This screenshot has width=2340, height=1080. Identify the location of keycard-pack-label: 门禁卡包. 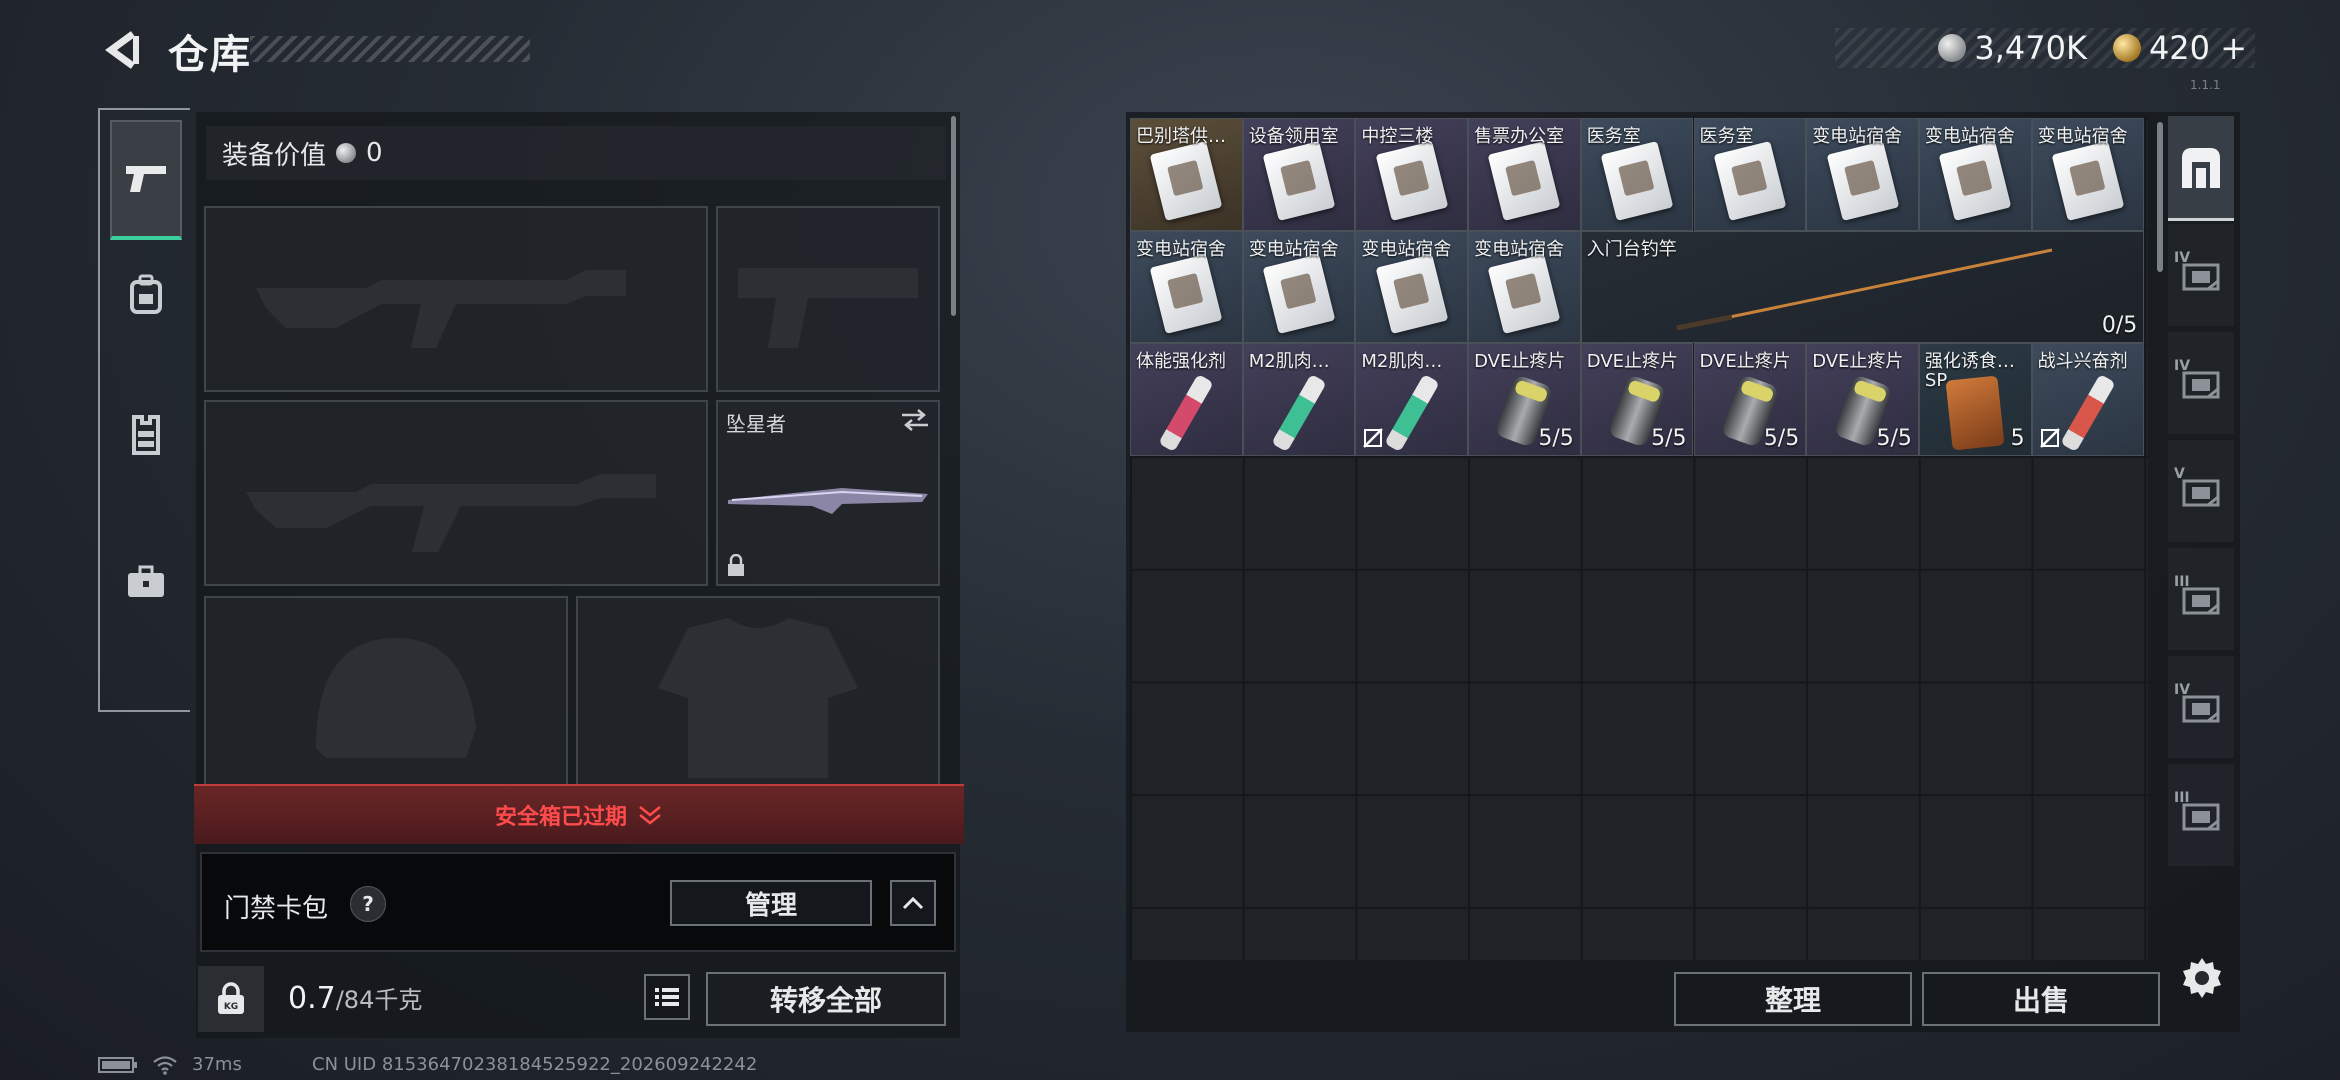
(276, 909).